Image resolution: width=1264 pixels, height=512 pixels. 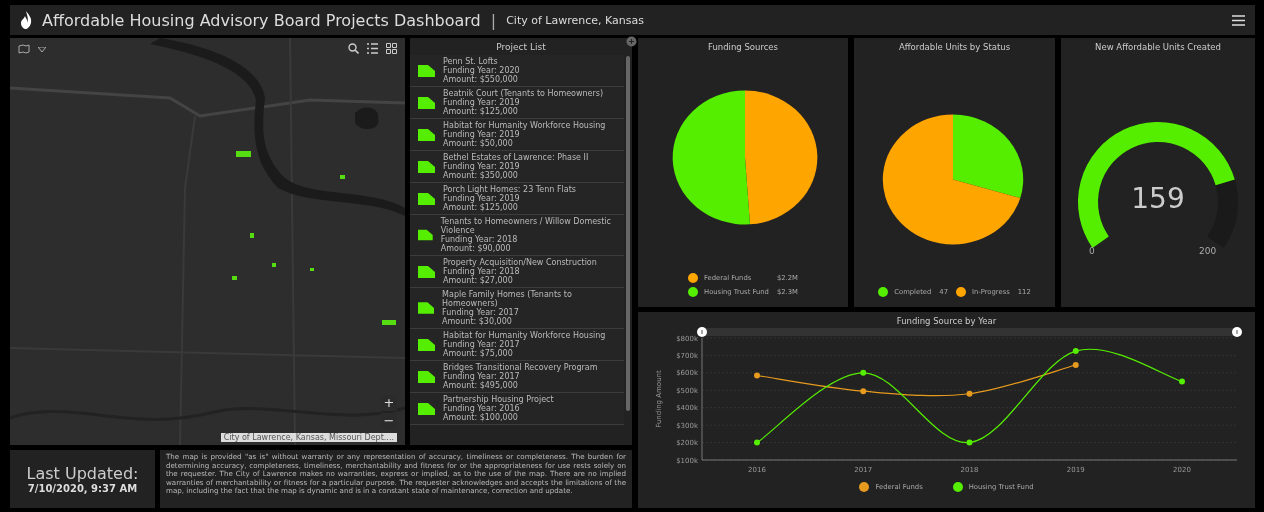 I want to click on project-amount: Amount: $30,000, so click(x=477, y=321).